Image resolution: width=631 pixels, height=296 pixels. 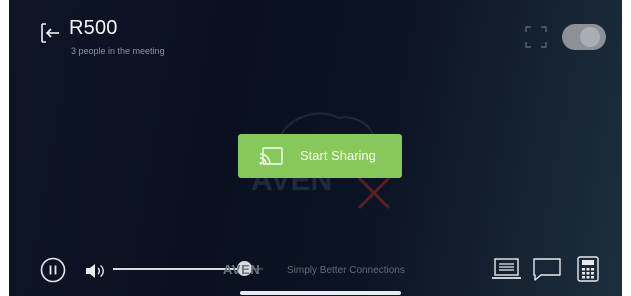 I want to click on brand-logo: AVEN, so click(x=242, y=269).